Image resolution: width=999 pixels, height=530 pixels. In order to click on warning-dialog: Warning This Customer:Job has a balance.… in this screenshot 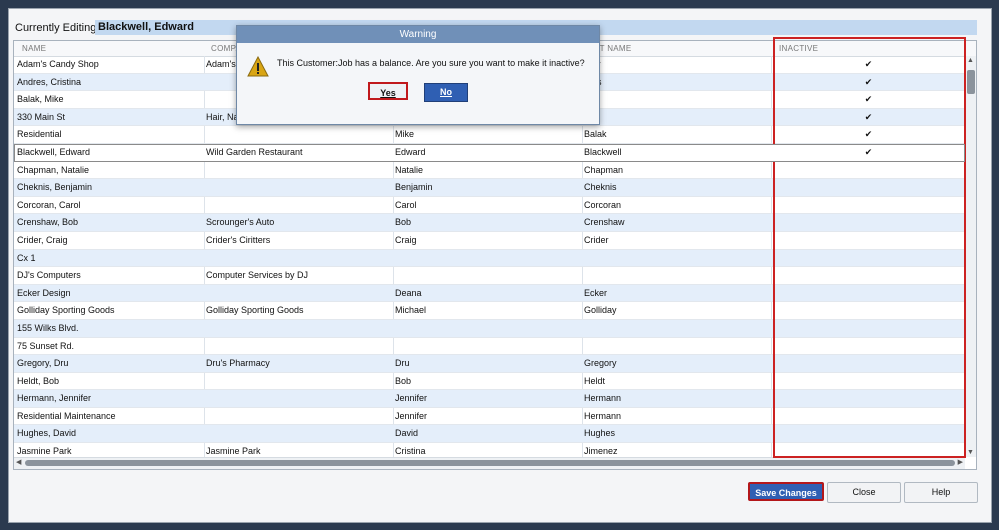, I will do `click(418, 75)`.